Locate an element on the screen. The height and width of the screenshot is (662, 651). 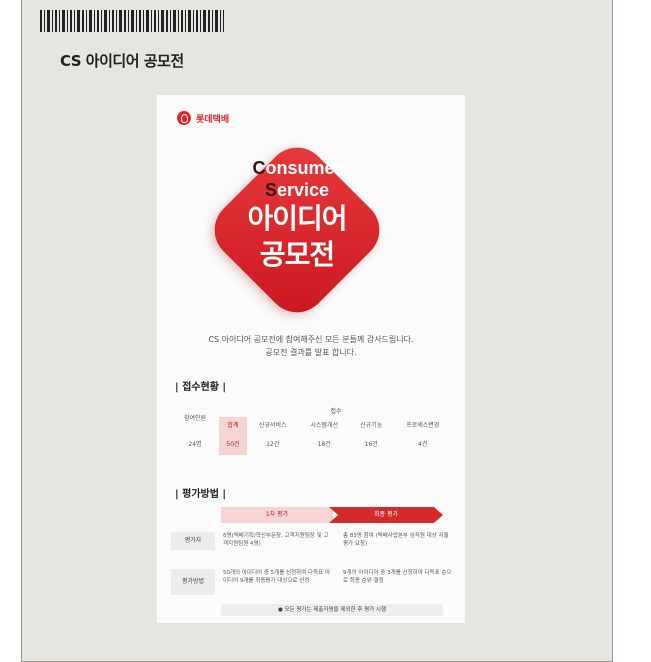
step-first: 1차 평가 is located at coordinates (277, 515).